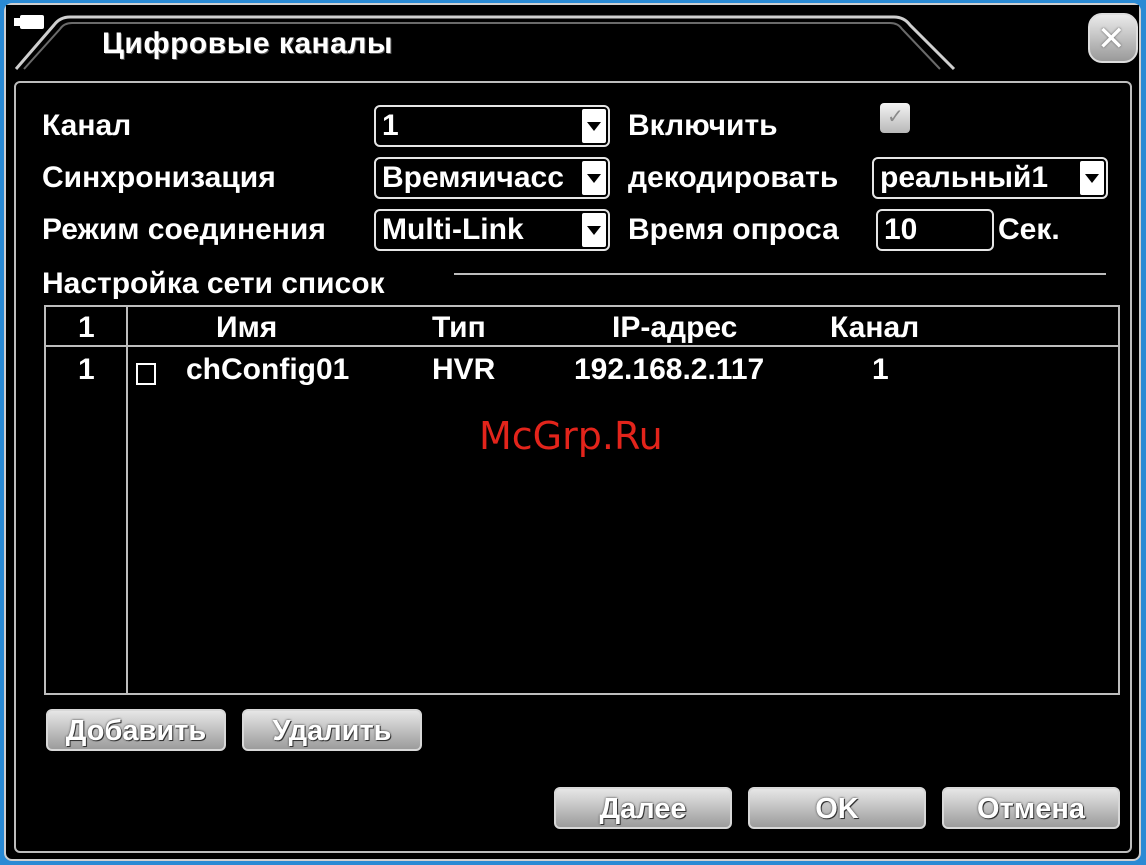  I want to click on camera-icon, so click(29, 22).